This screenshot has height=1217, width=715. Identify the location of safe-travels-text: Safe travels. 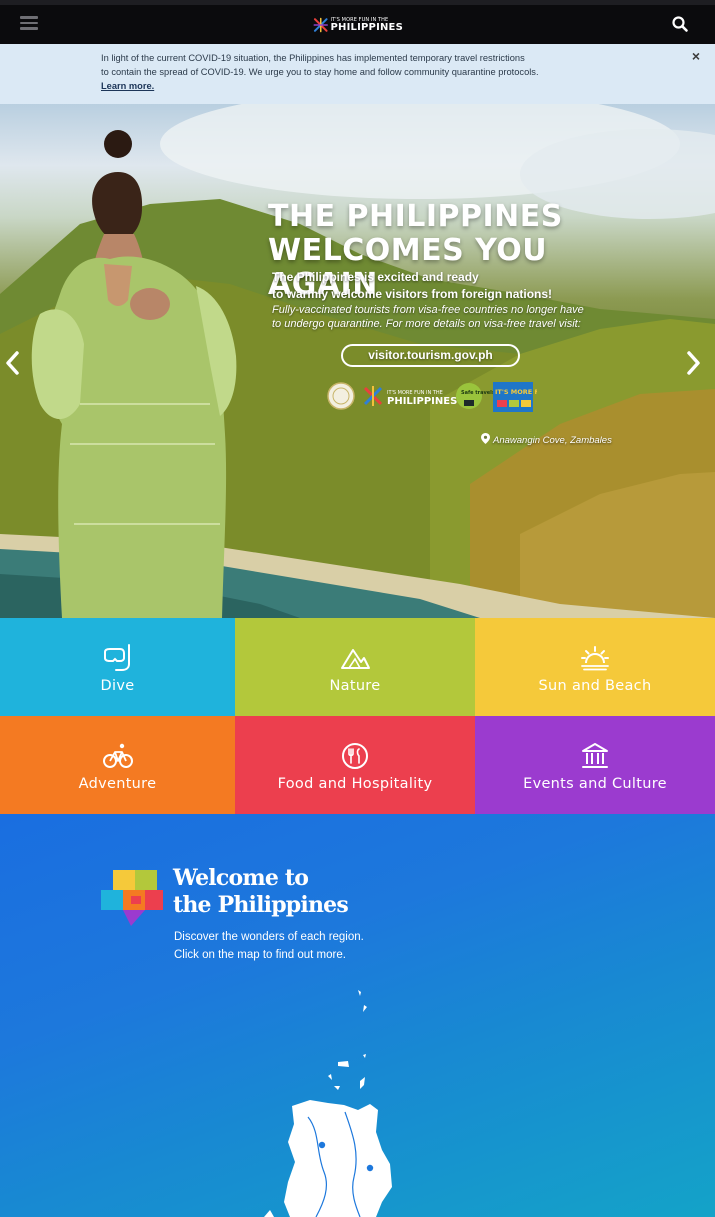
(478, 393).